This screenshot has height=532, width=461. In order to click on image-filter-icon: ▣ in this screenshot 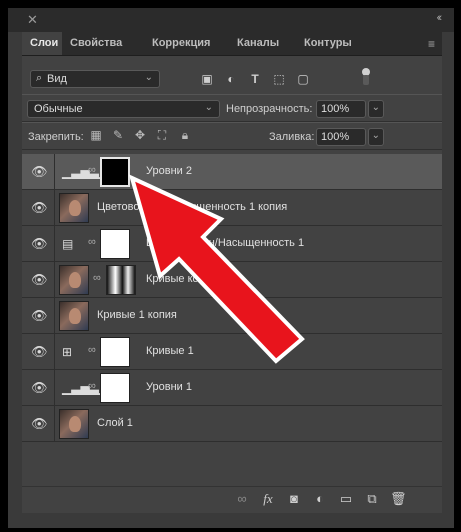, I will do `click(207, 79)`.